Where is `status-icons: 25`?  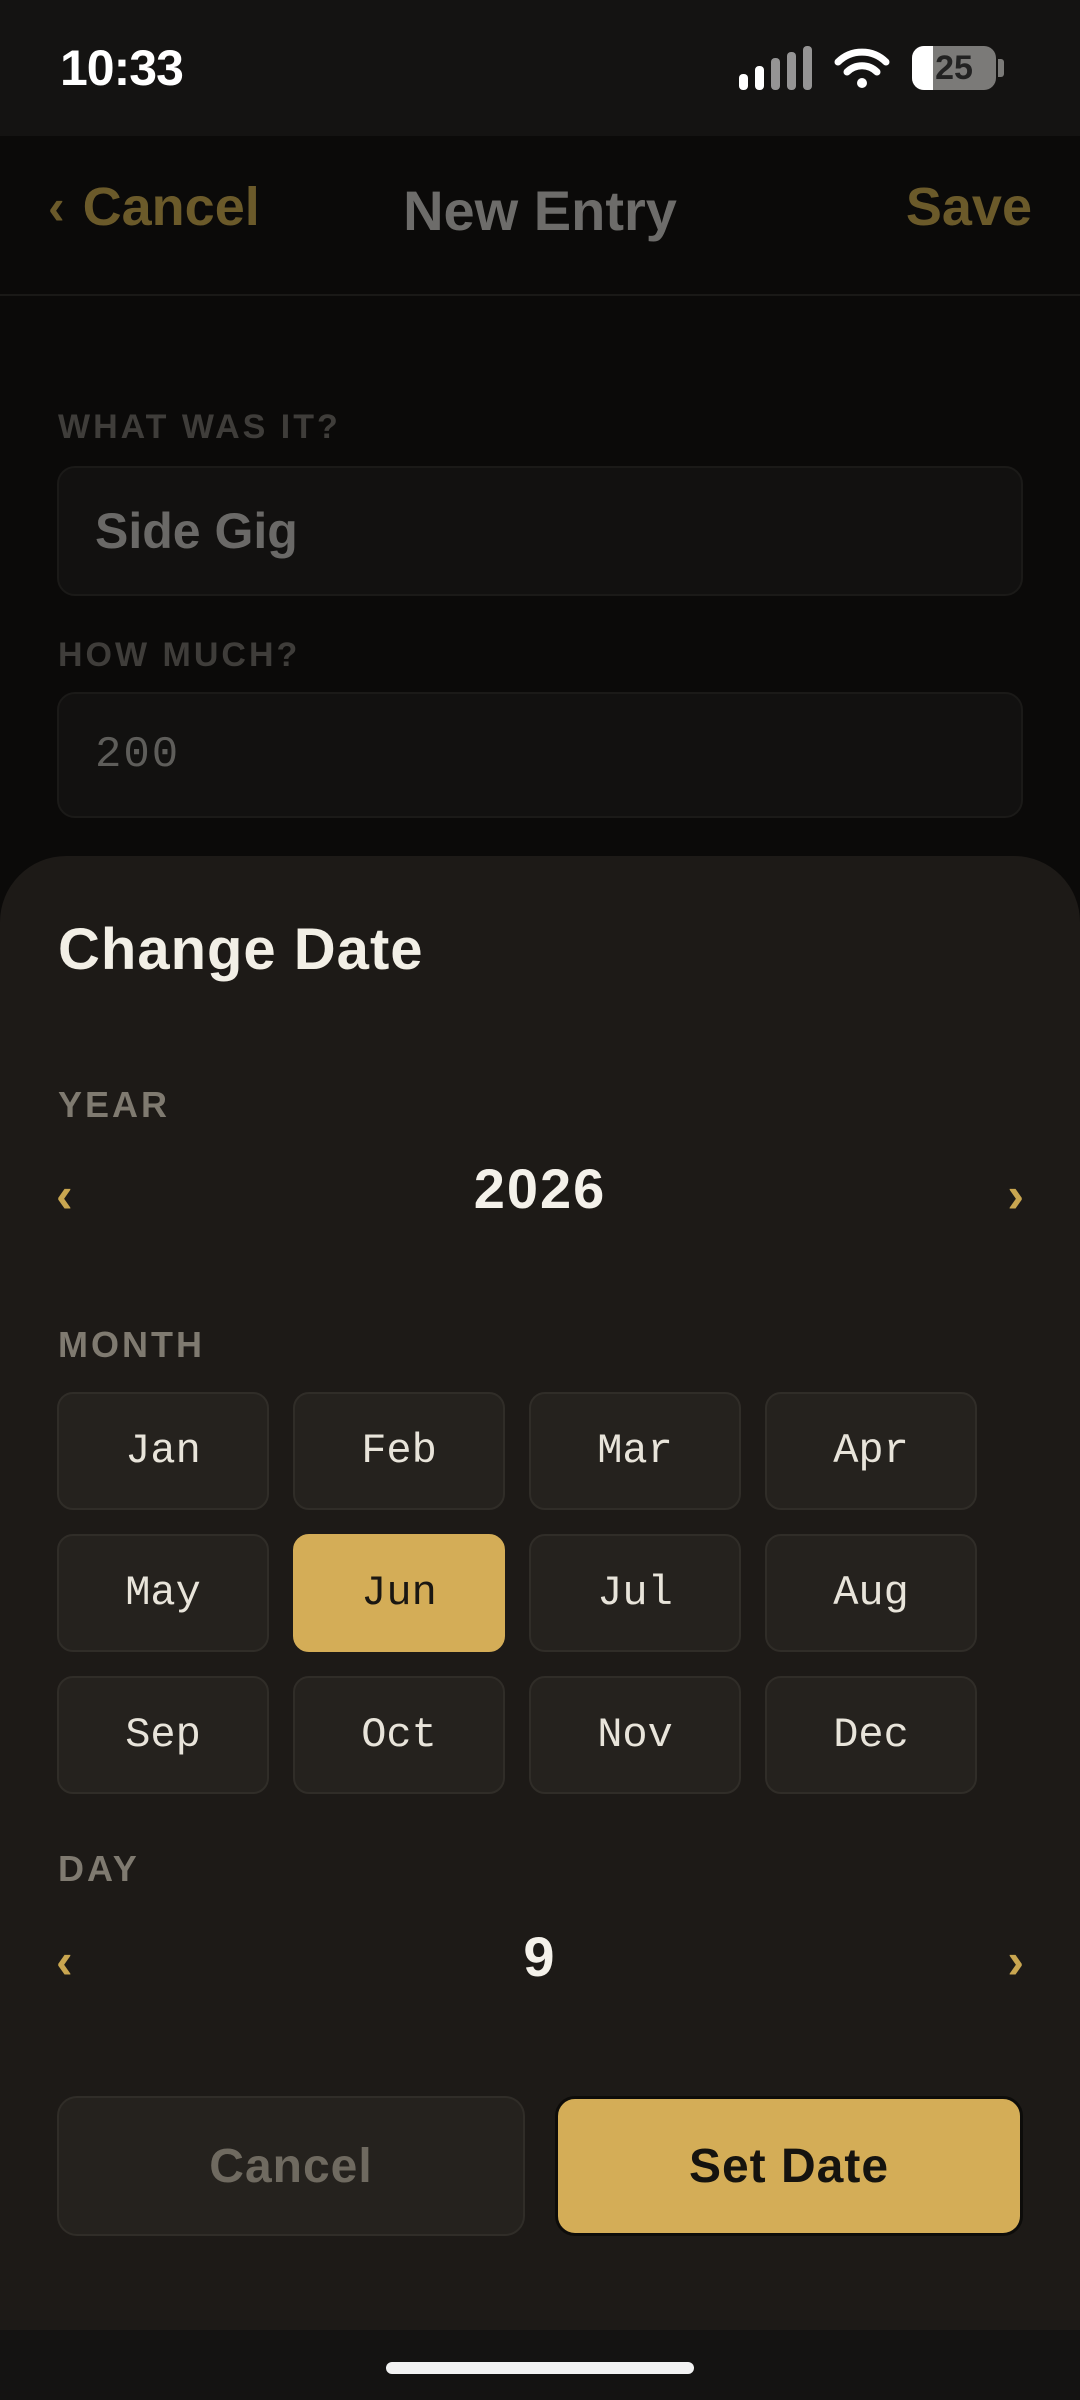
status-icons: 25 is located at coordinates (871, 68).